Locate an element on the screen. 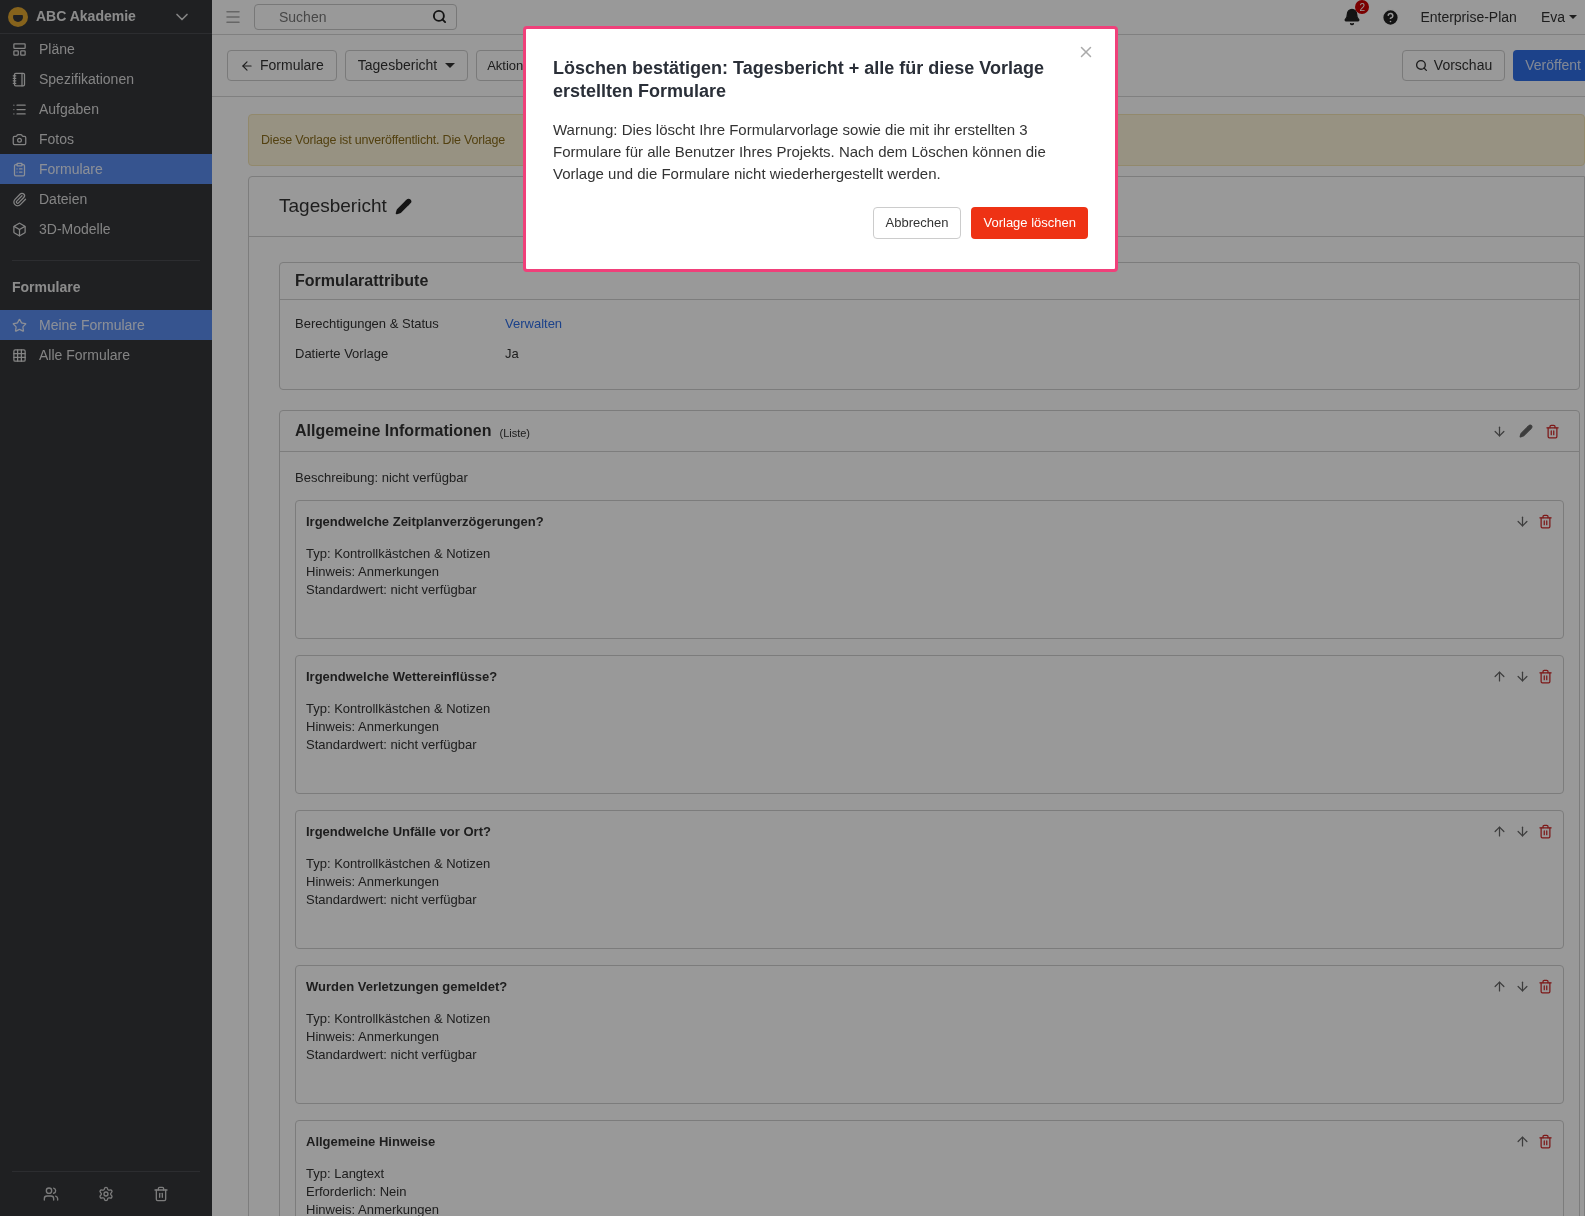 The image size is (1585, 1216). back-button: Formulare is located at coordinates (282, 65).